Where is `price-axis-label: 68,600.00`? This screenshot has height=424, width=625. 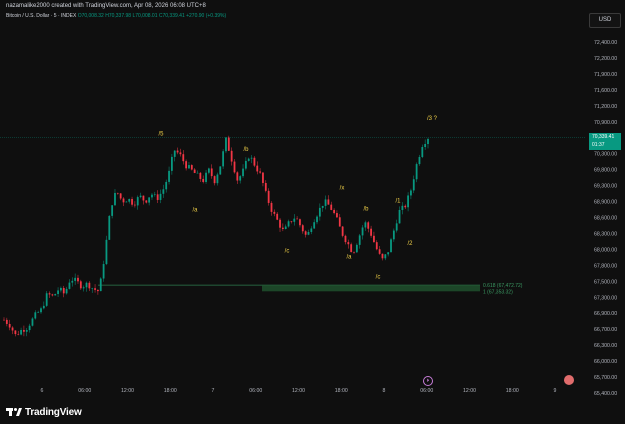
price-axis-label: 68,600.00 is located at coordinates (605, 219).